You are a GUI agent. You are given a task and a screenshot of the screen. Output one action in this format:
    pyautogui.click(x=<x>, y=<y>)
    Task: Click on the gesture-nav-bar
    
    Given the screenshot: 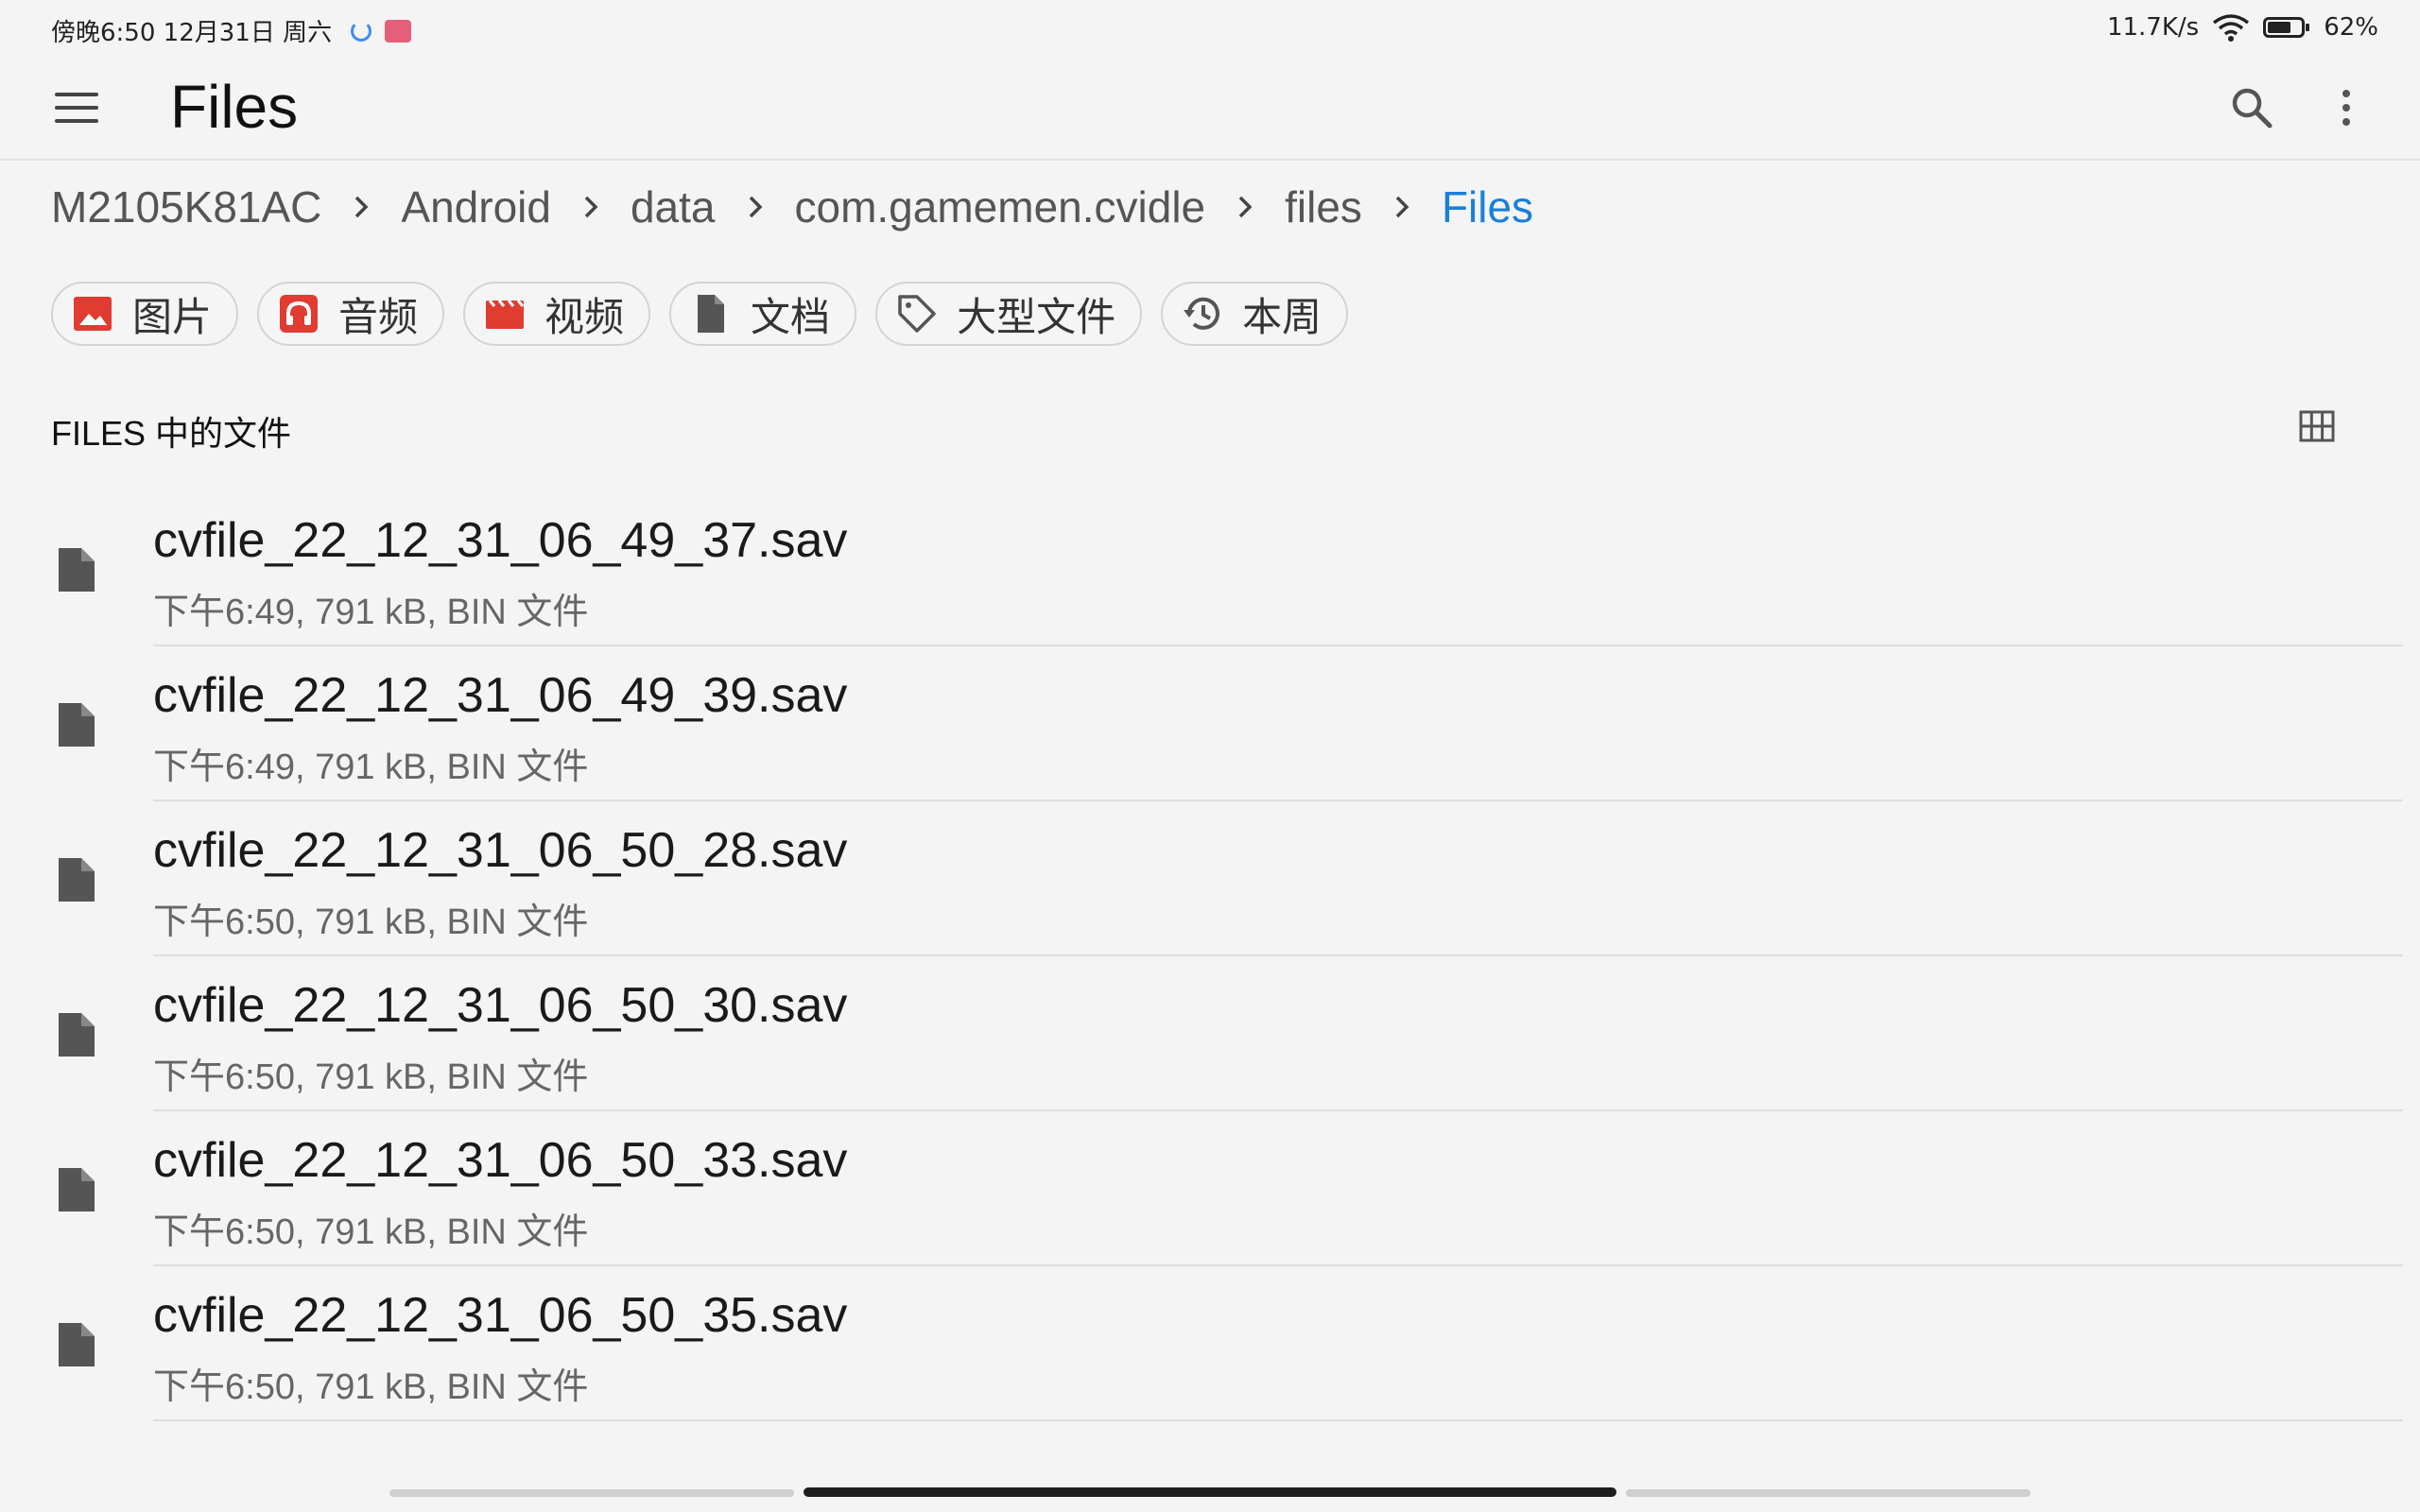 What is the action you would take?
    pyautogui.click(x=1210, y=1493)
    